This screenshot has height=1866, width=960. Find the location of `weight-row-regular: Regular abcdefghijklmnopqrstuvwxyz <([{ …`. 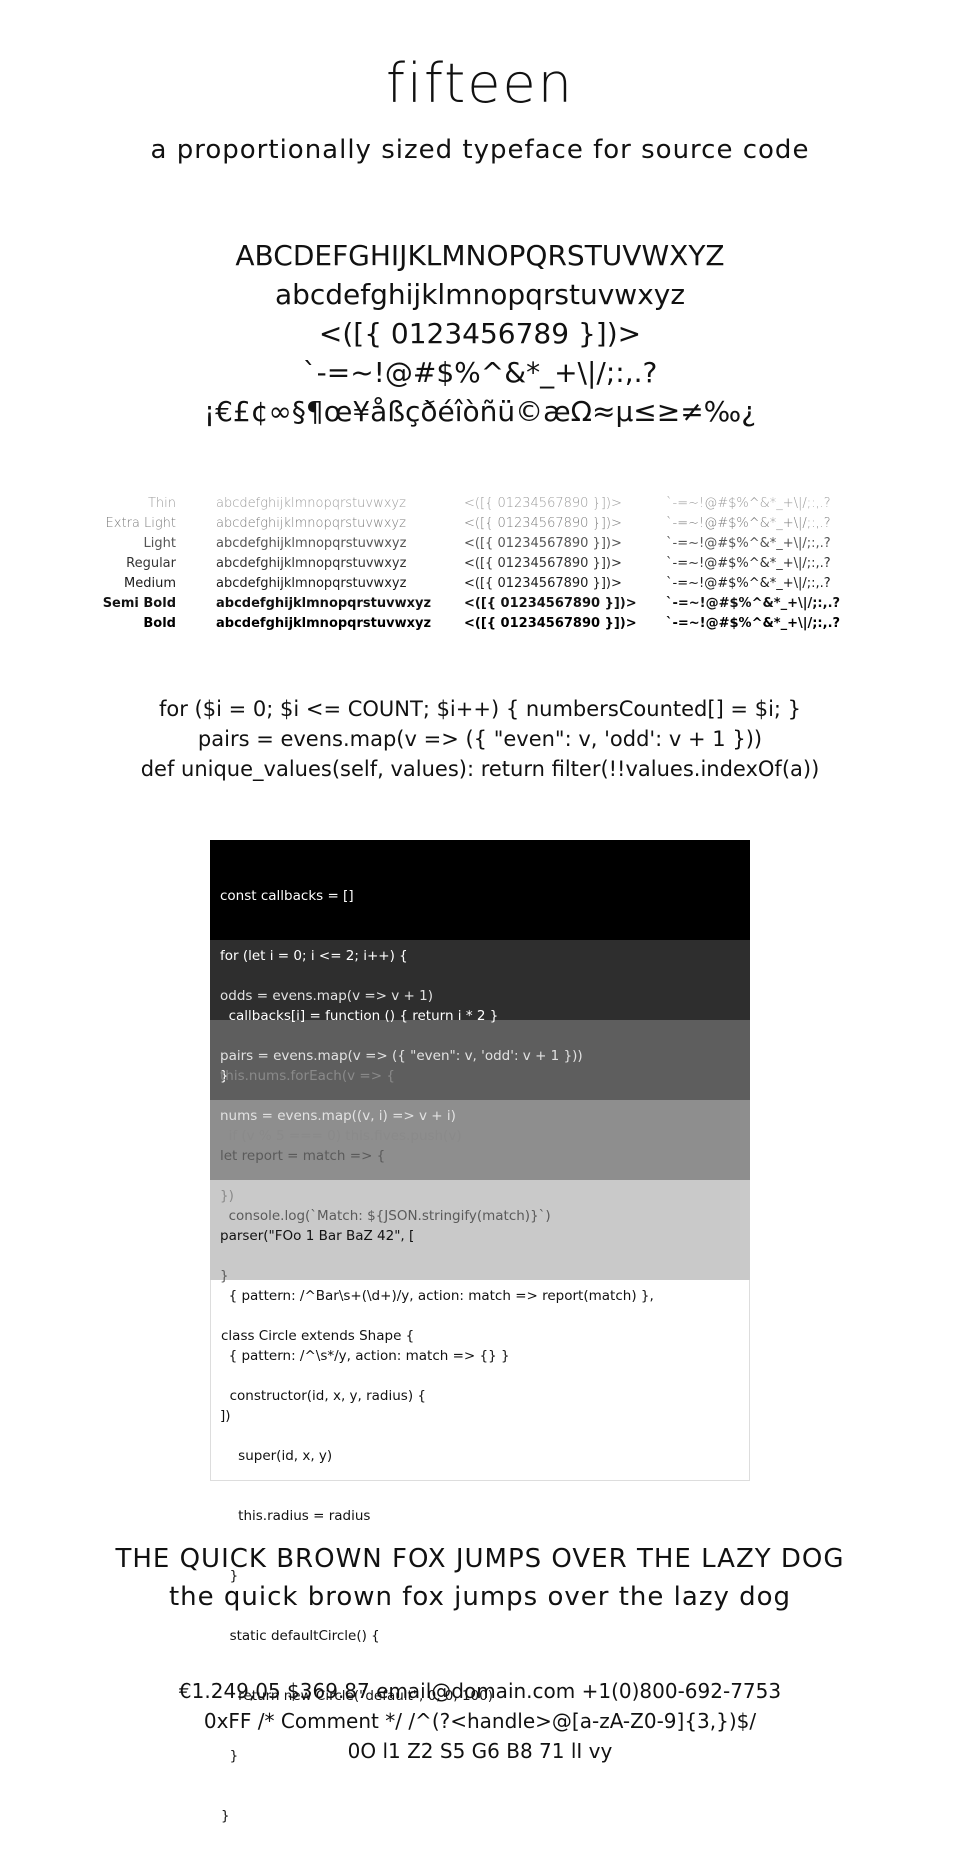

weight-row-regular: Regular abcdefghijklmnopqrstuvwxyz <([{ … is located at coordinates (480, 566).